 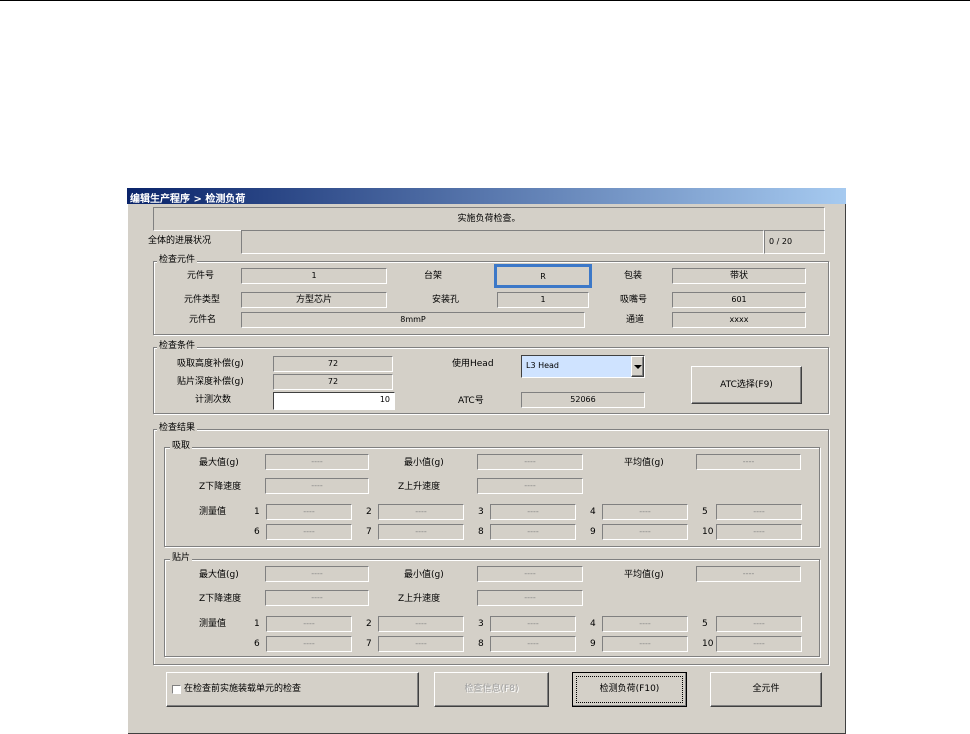 I want to click on check-load-button: 检测负荷(F10), so click(x=629, y=689).